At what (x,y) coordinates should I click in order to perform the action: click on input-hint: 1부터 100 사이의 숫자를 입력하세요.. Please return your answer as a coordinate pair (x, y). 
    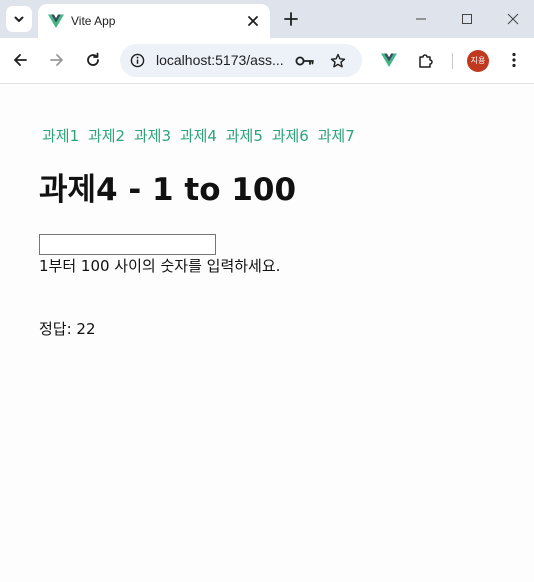
    Looking at the image, I should click on (160, 266).